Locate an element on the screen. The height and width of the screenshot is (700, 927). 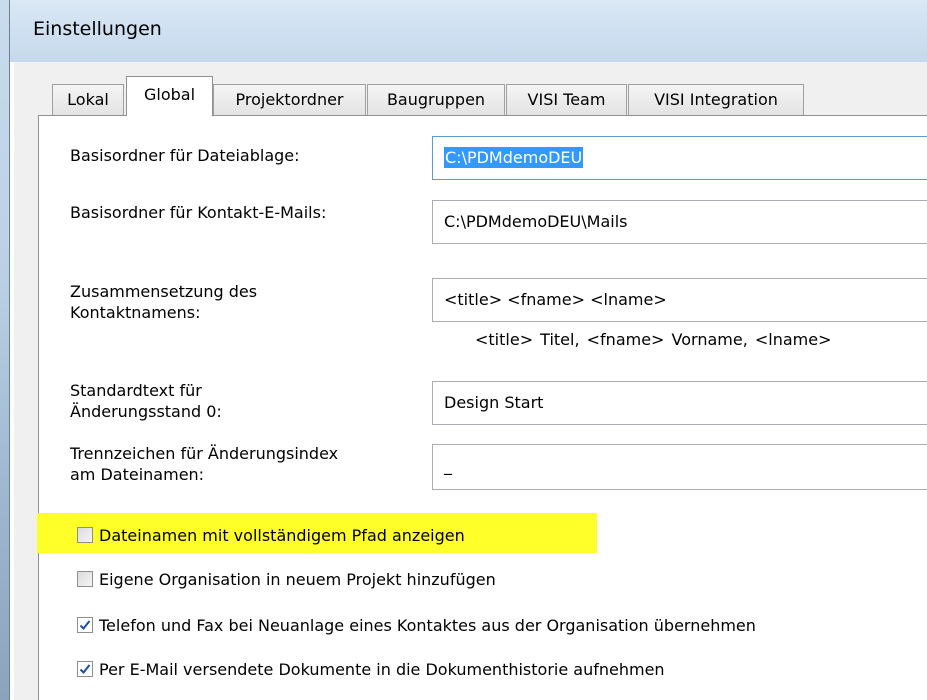
checkbox-telefon-fax is located at coordinates (85, 625).